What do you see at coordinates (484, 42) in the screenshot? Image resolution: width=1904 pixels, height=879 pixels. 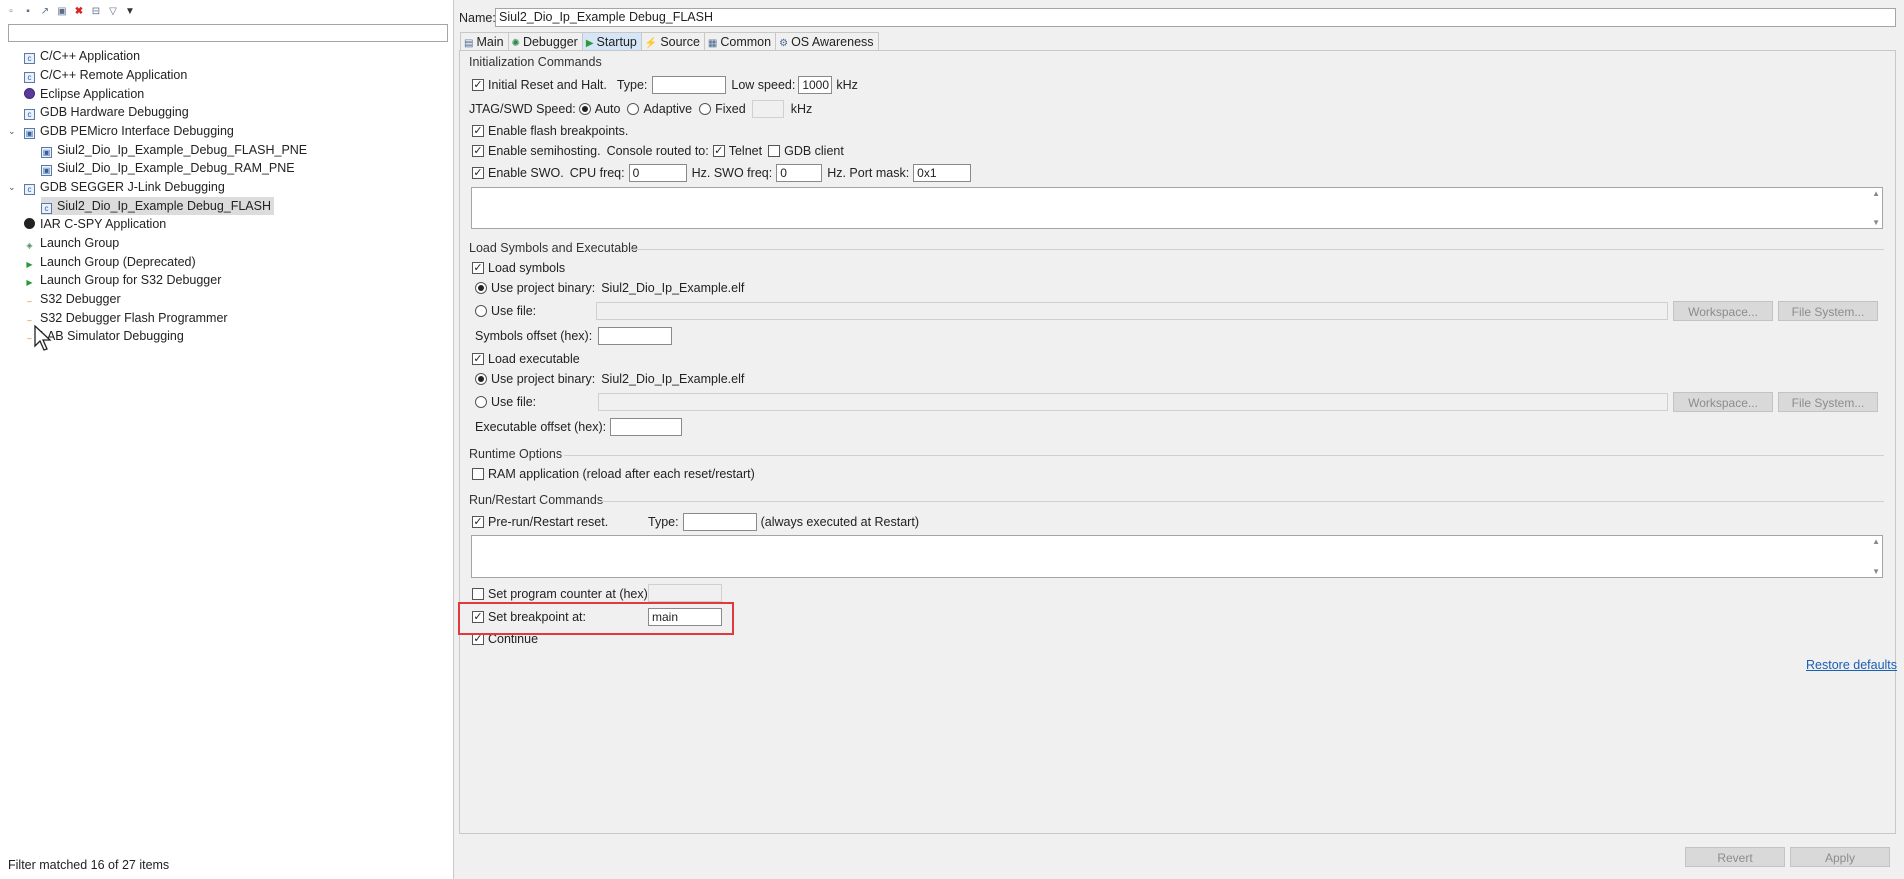 I see `tab-main: ▤ Main` at bounding box center [484, 42].